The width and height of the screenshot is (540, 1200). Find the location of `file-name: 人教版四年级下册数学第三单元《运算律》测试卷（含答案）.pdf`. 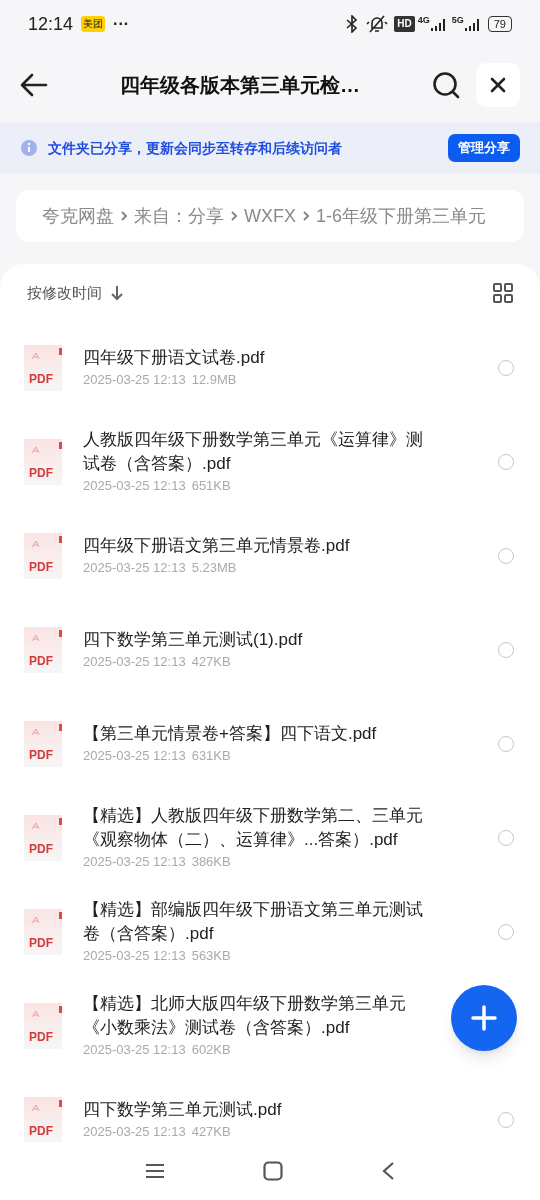

file-name: 人教版四年级下册数学第三单元《运算律》测试卷（含答案）.pdf is located at coordinates (257, 452).